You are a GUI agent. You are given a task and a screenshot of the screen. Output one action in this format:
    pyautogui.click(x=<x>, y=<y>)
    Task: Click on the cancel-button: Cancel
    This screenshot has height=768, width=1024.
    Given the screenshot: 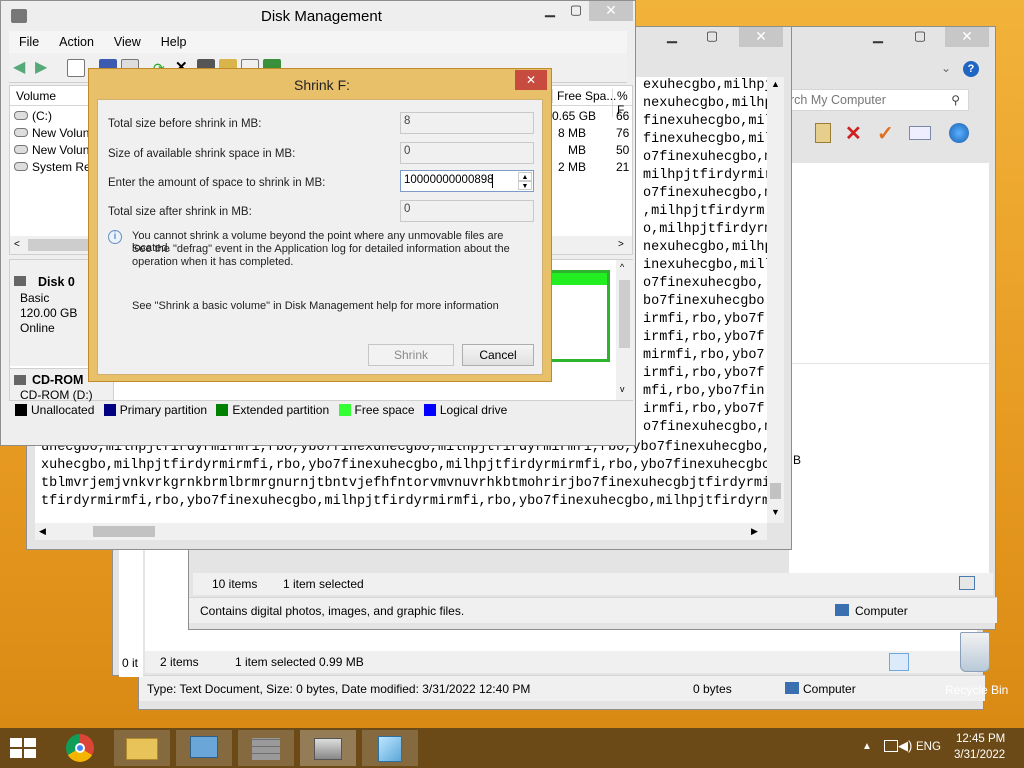 What is the action you would take?
    pyautogui.click(x=498, y=355)
    